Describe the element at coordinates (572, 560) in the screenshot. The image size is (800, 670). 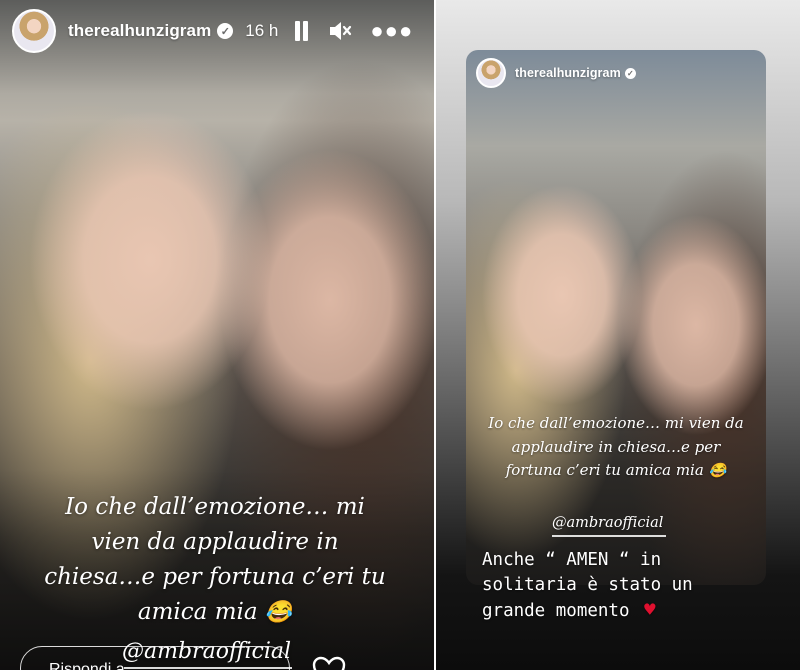
I see `repost-line-1: Anche “ AMEN “ in` at that location.